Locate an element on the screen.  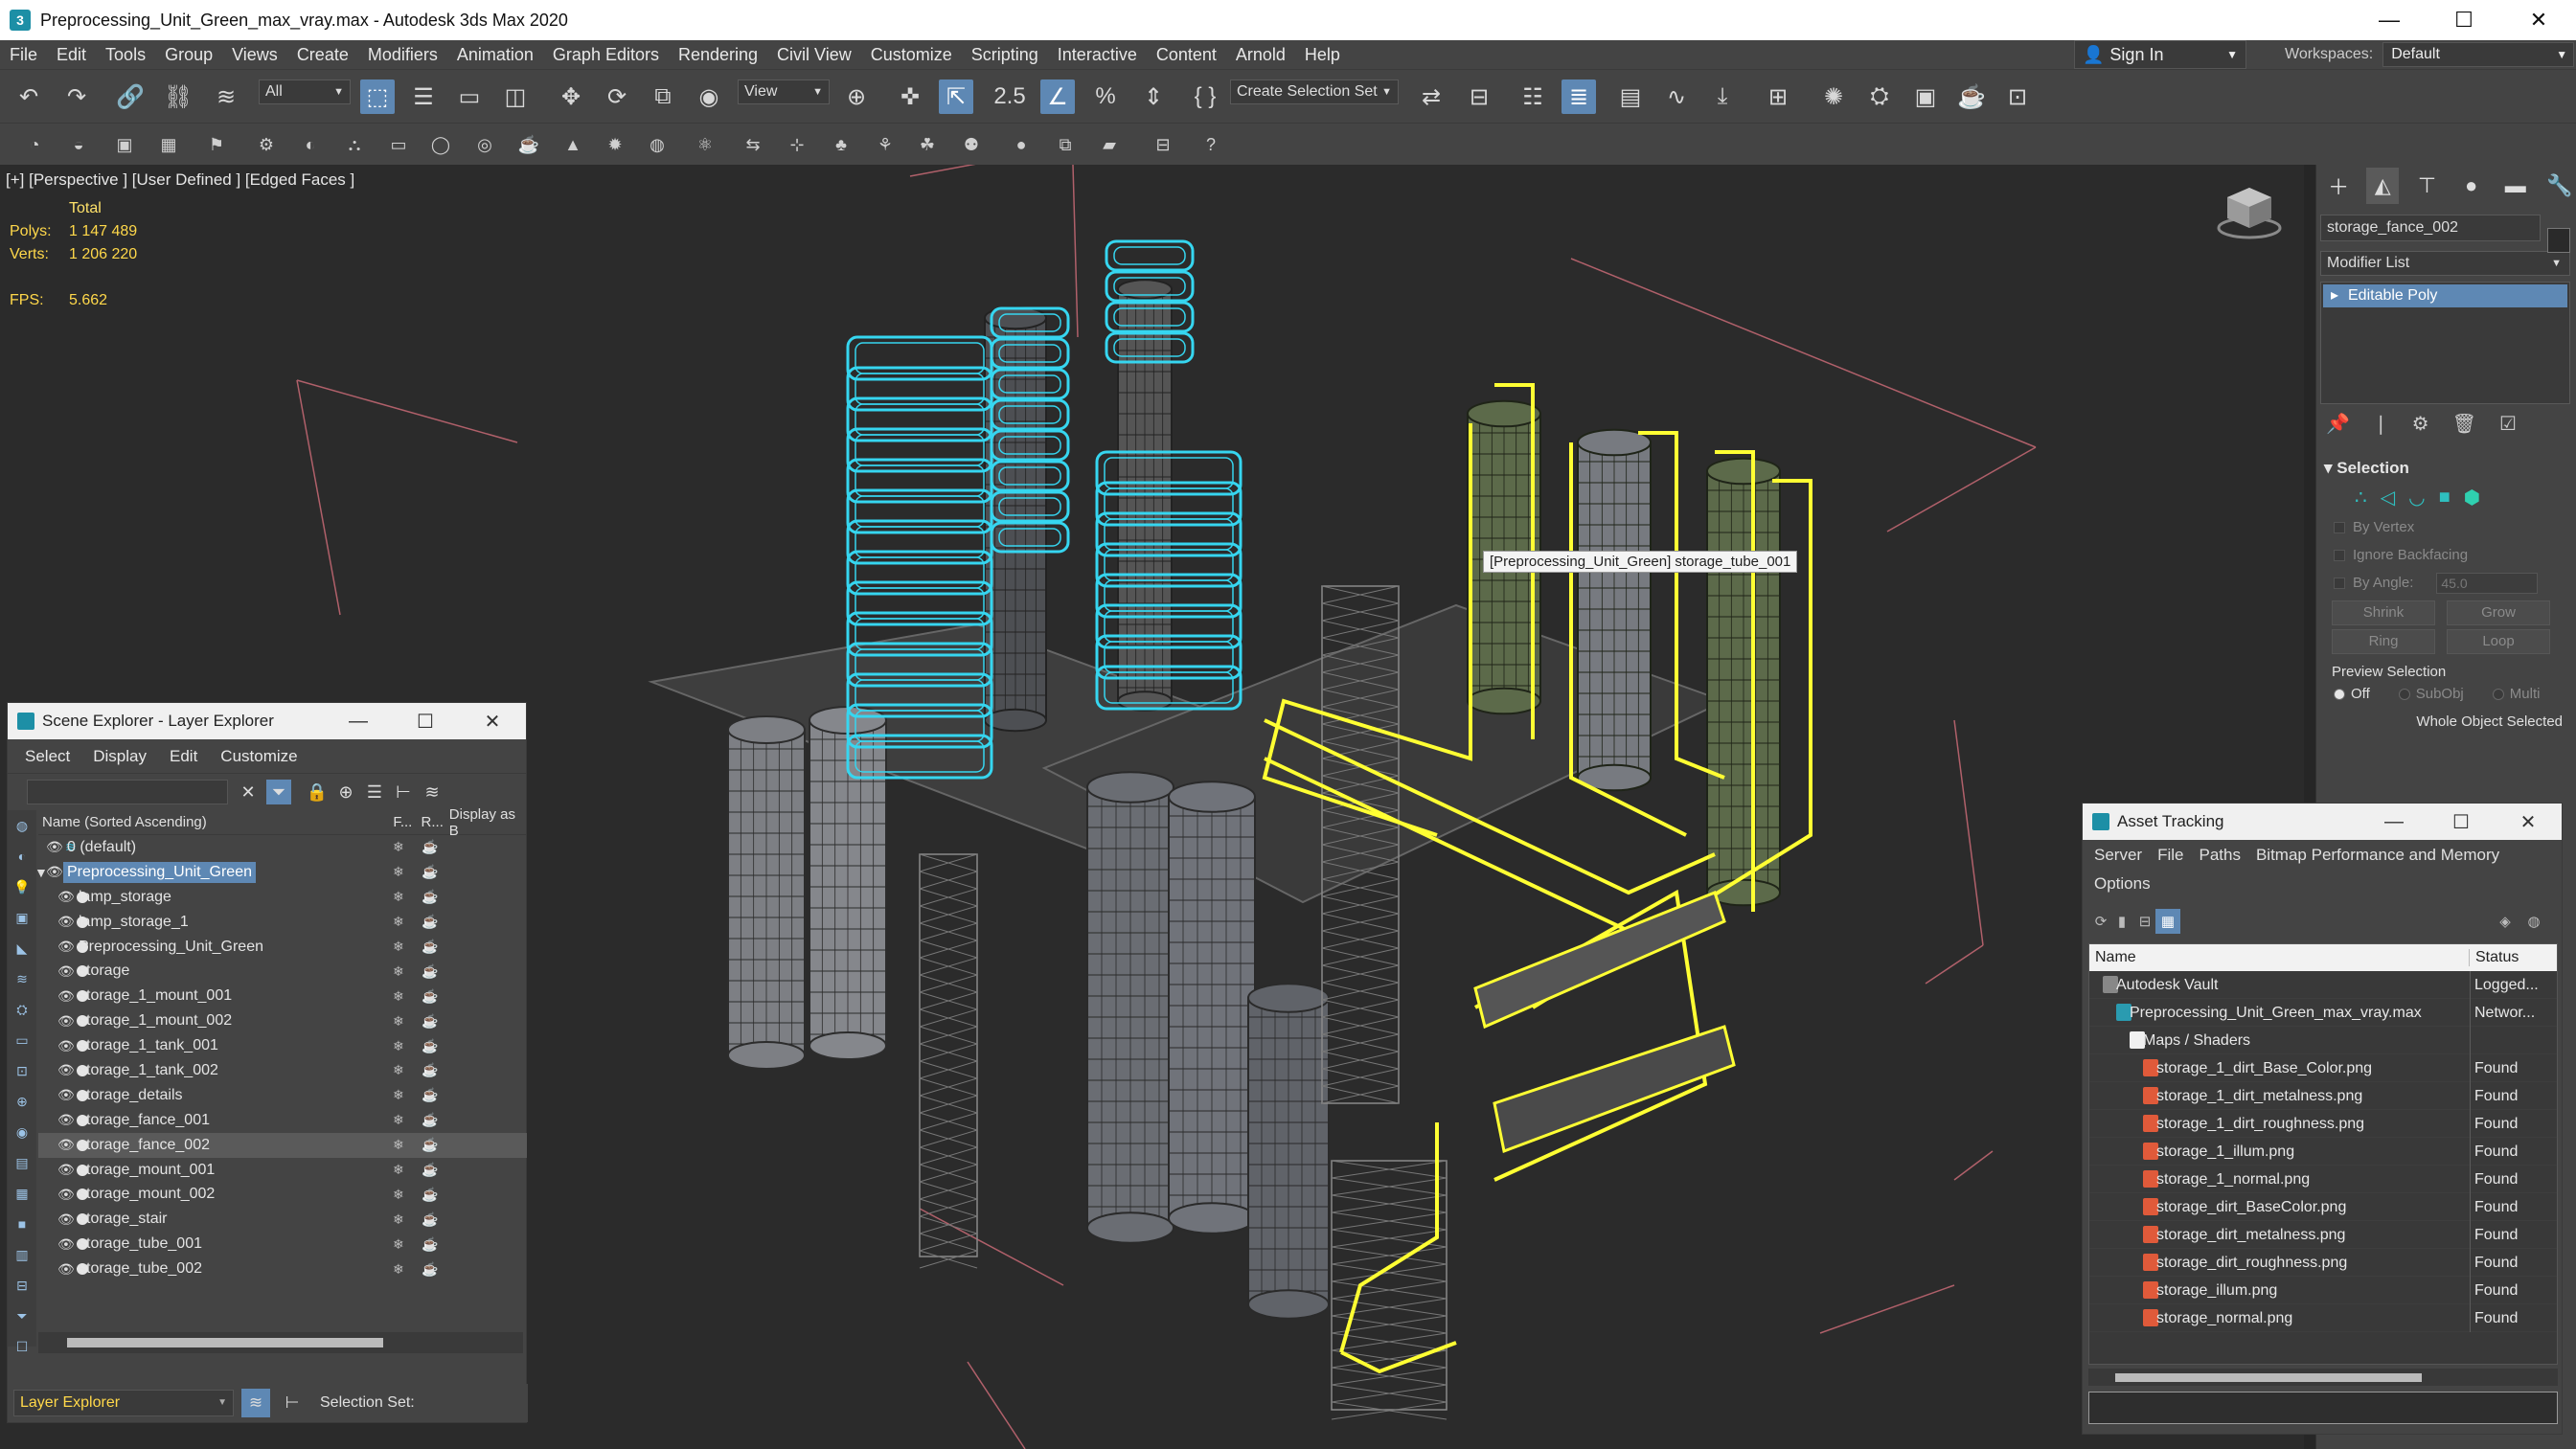
new-layer-icon: ⊕ is located at coordinates (346, 792).